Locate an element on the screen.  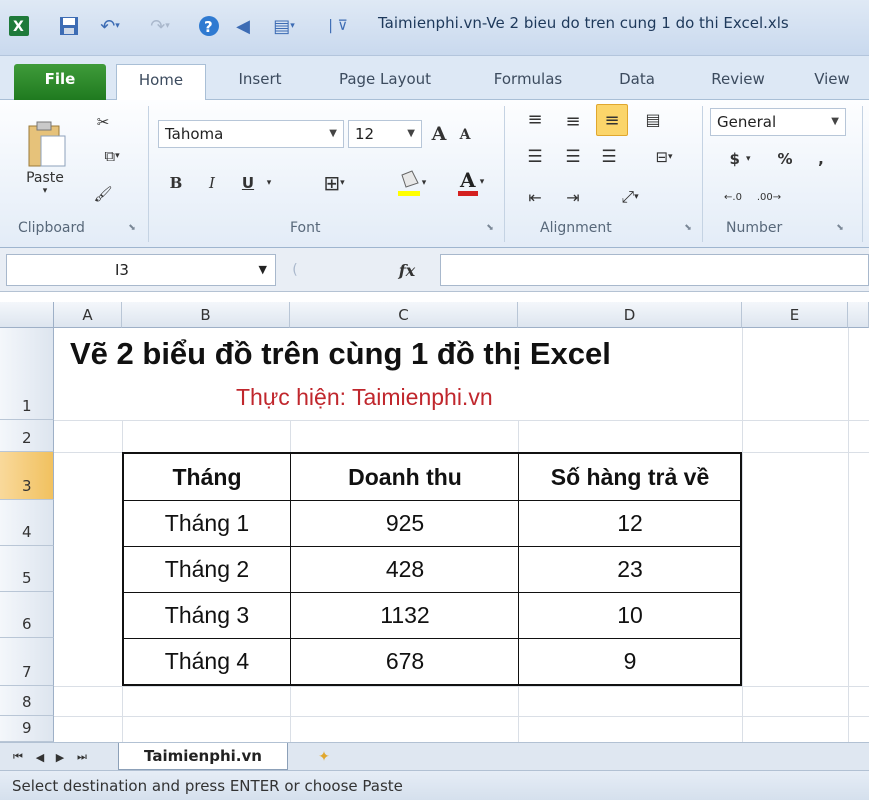
align-left-icon: ☰ is located at coordinates (535, 157).